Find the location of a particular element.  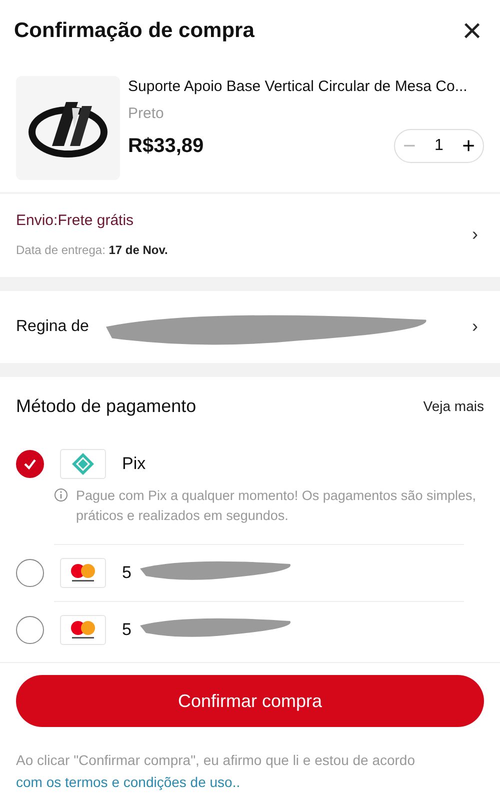

shipping-label: Envio:Frete grátis is located at coordinates (75, 221).